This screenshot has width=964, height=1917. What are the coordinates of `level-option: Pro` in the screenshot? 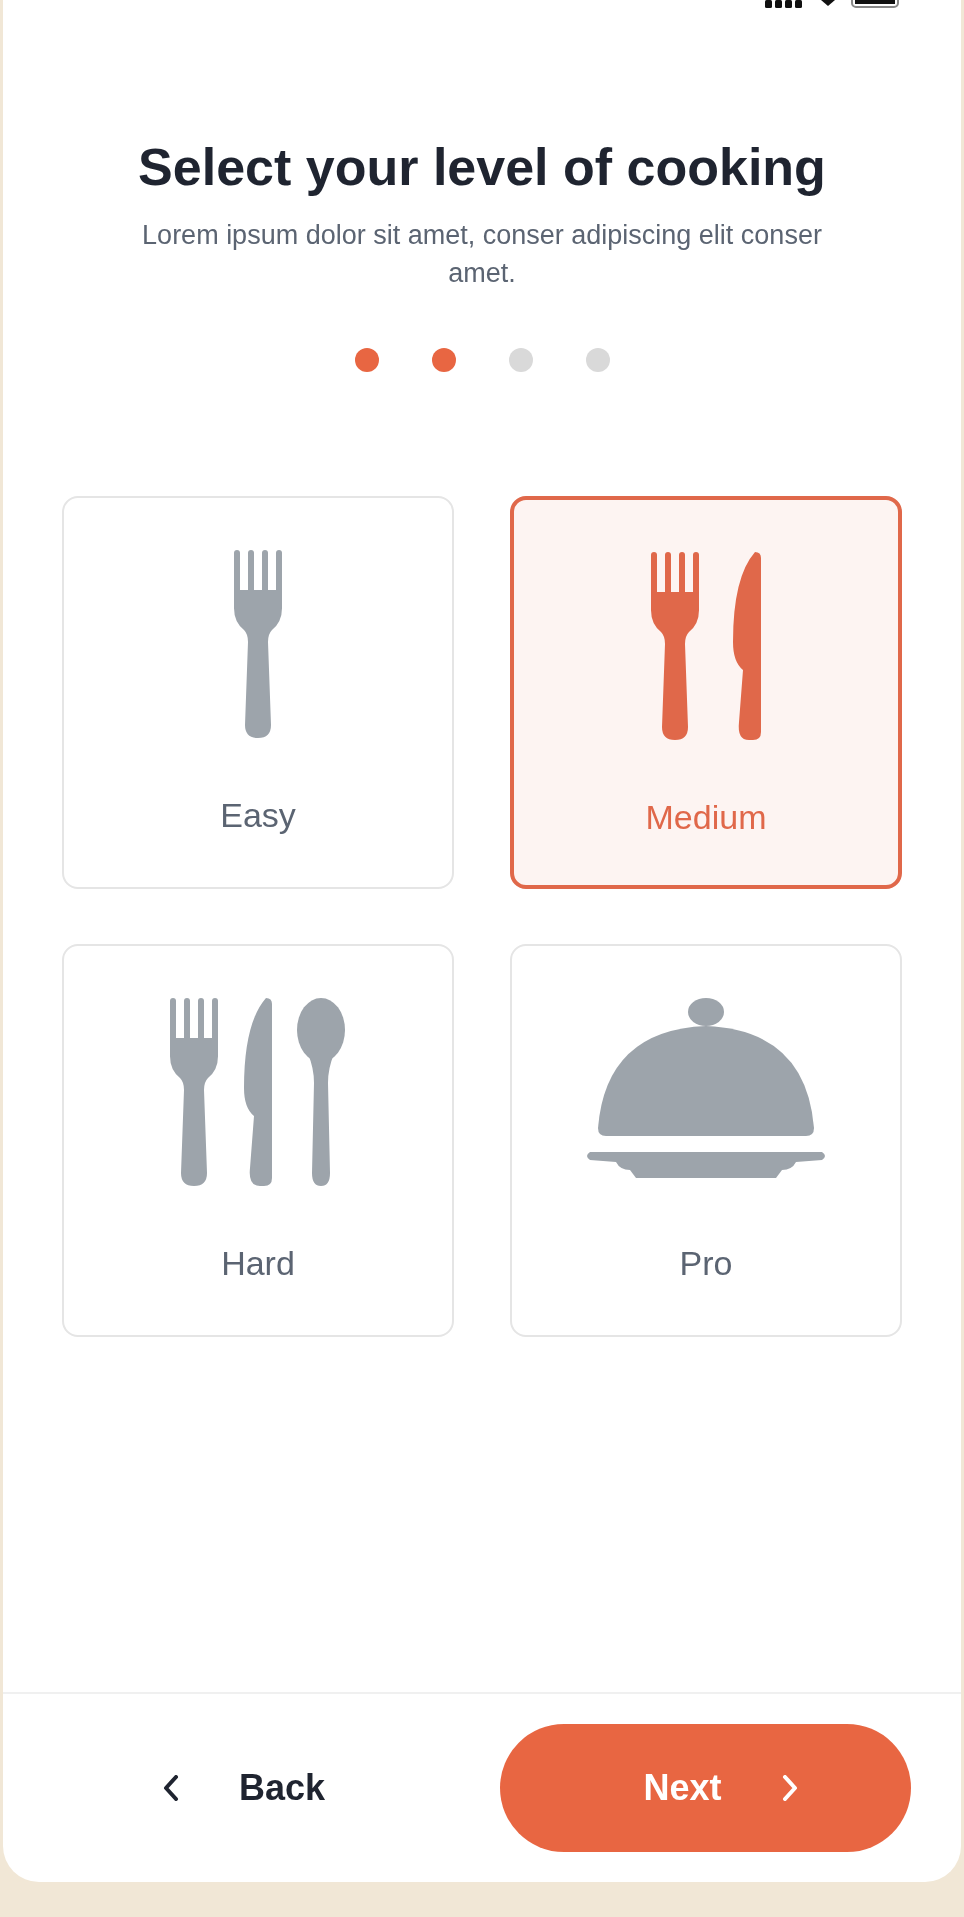 It's located at (706, 1140).